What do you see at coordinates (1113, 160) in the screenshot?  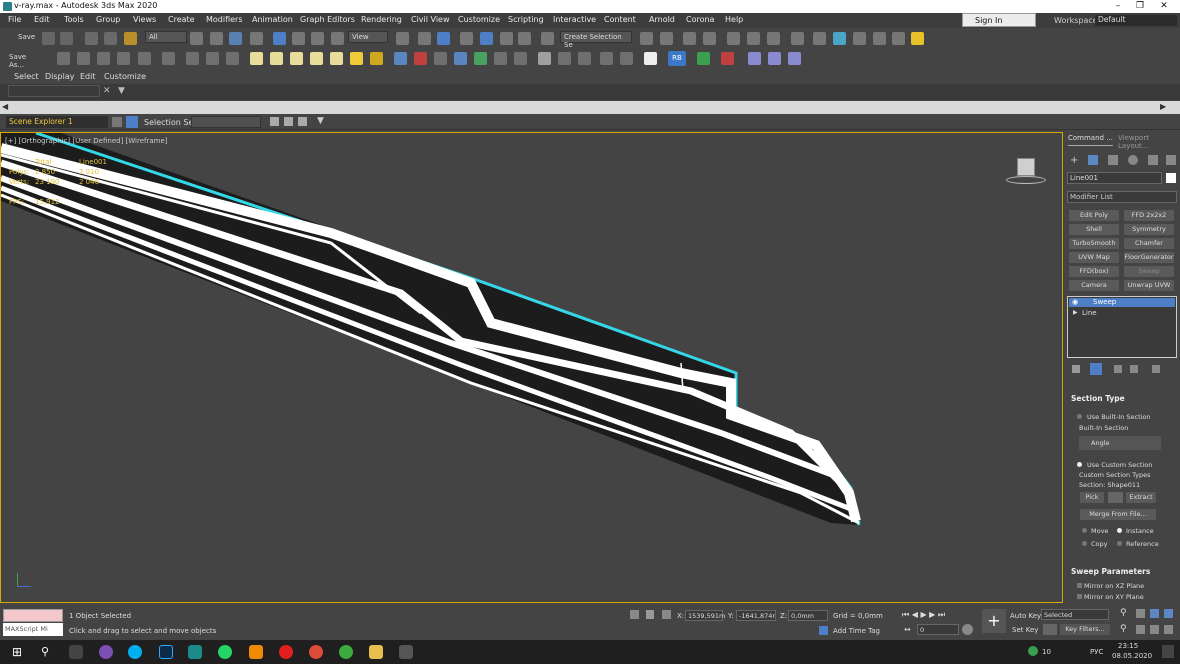 I see `hierarchy-tab-icon` at bounding box center [1113, 160].